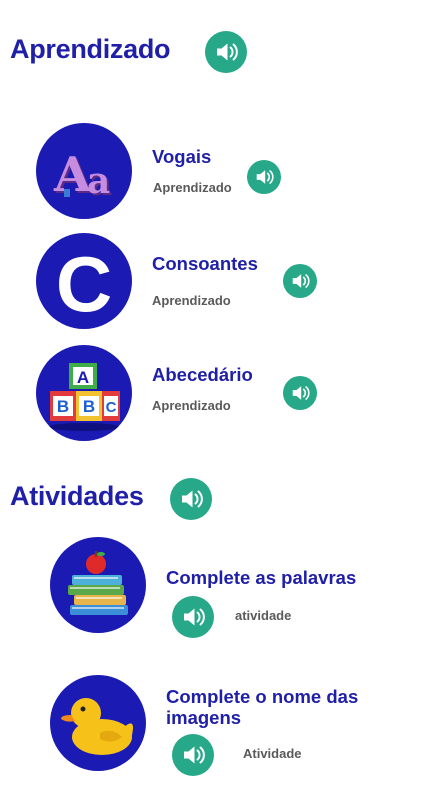  Describe the element at coordinates (192, 187) in the screenshot. I see `vogais-subtitle: Aprendizado` at that location.